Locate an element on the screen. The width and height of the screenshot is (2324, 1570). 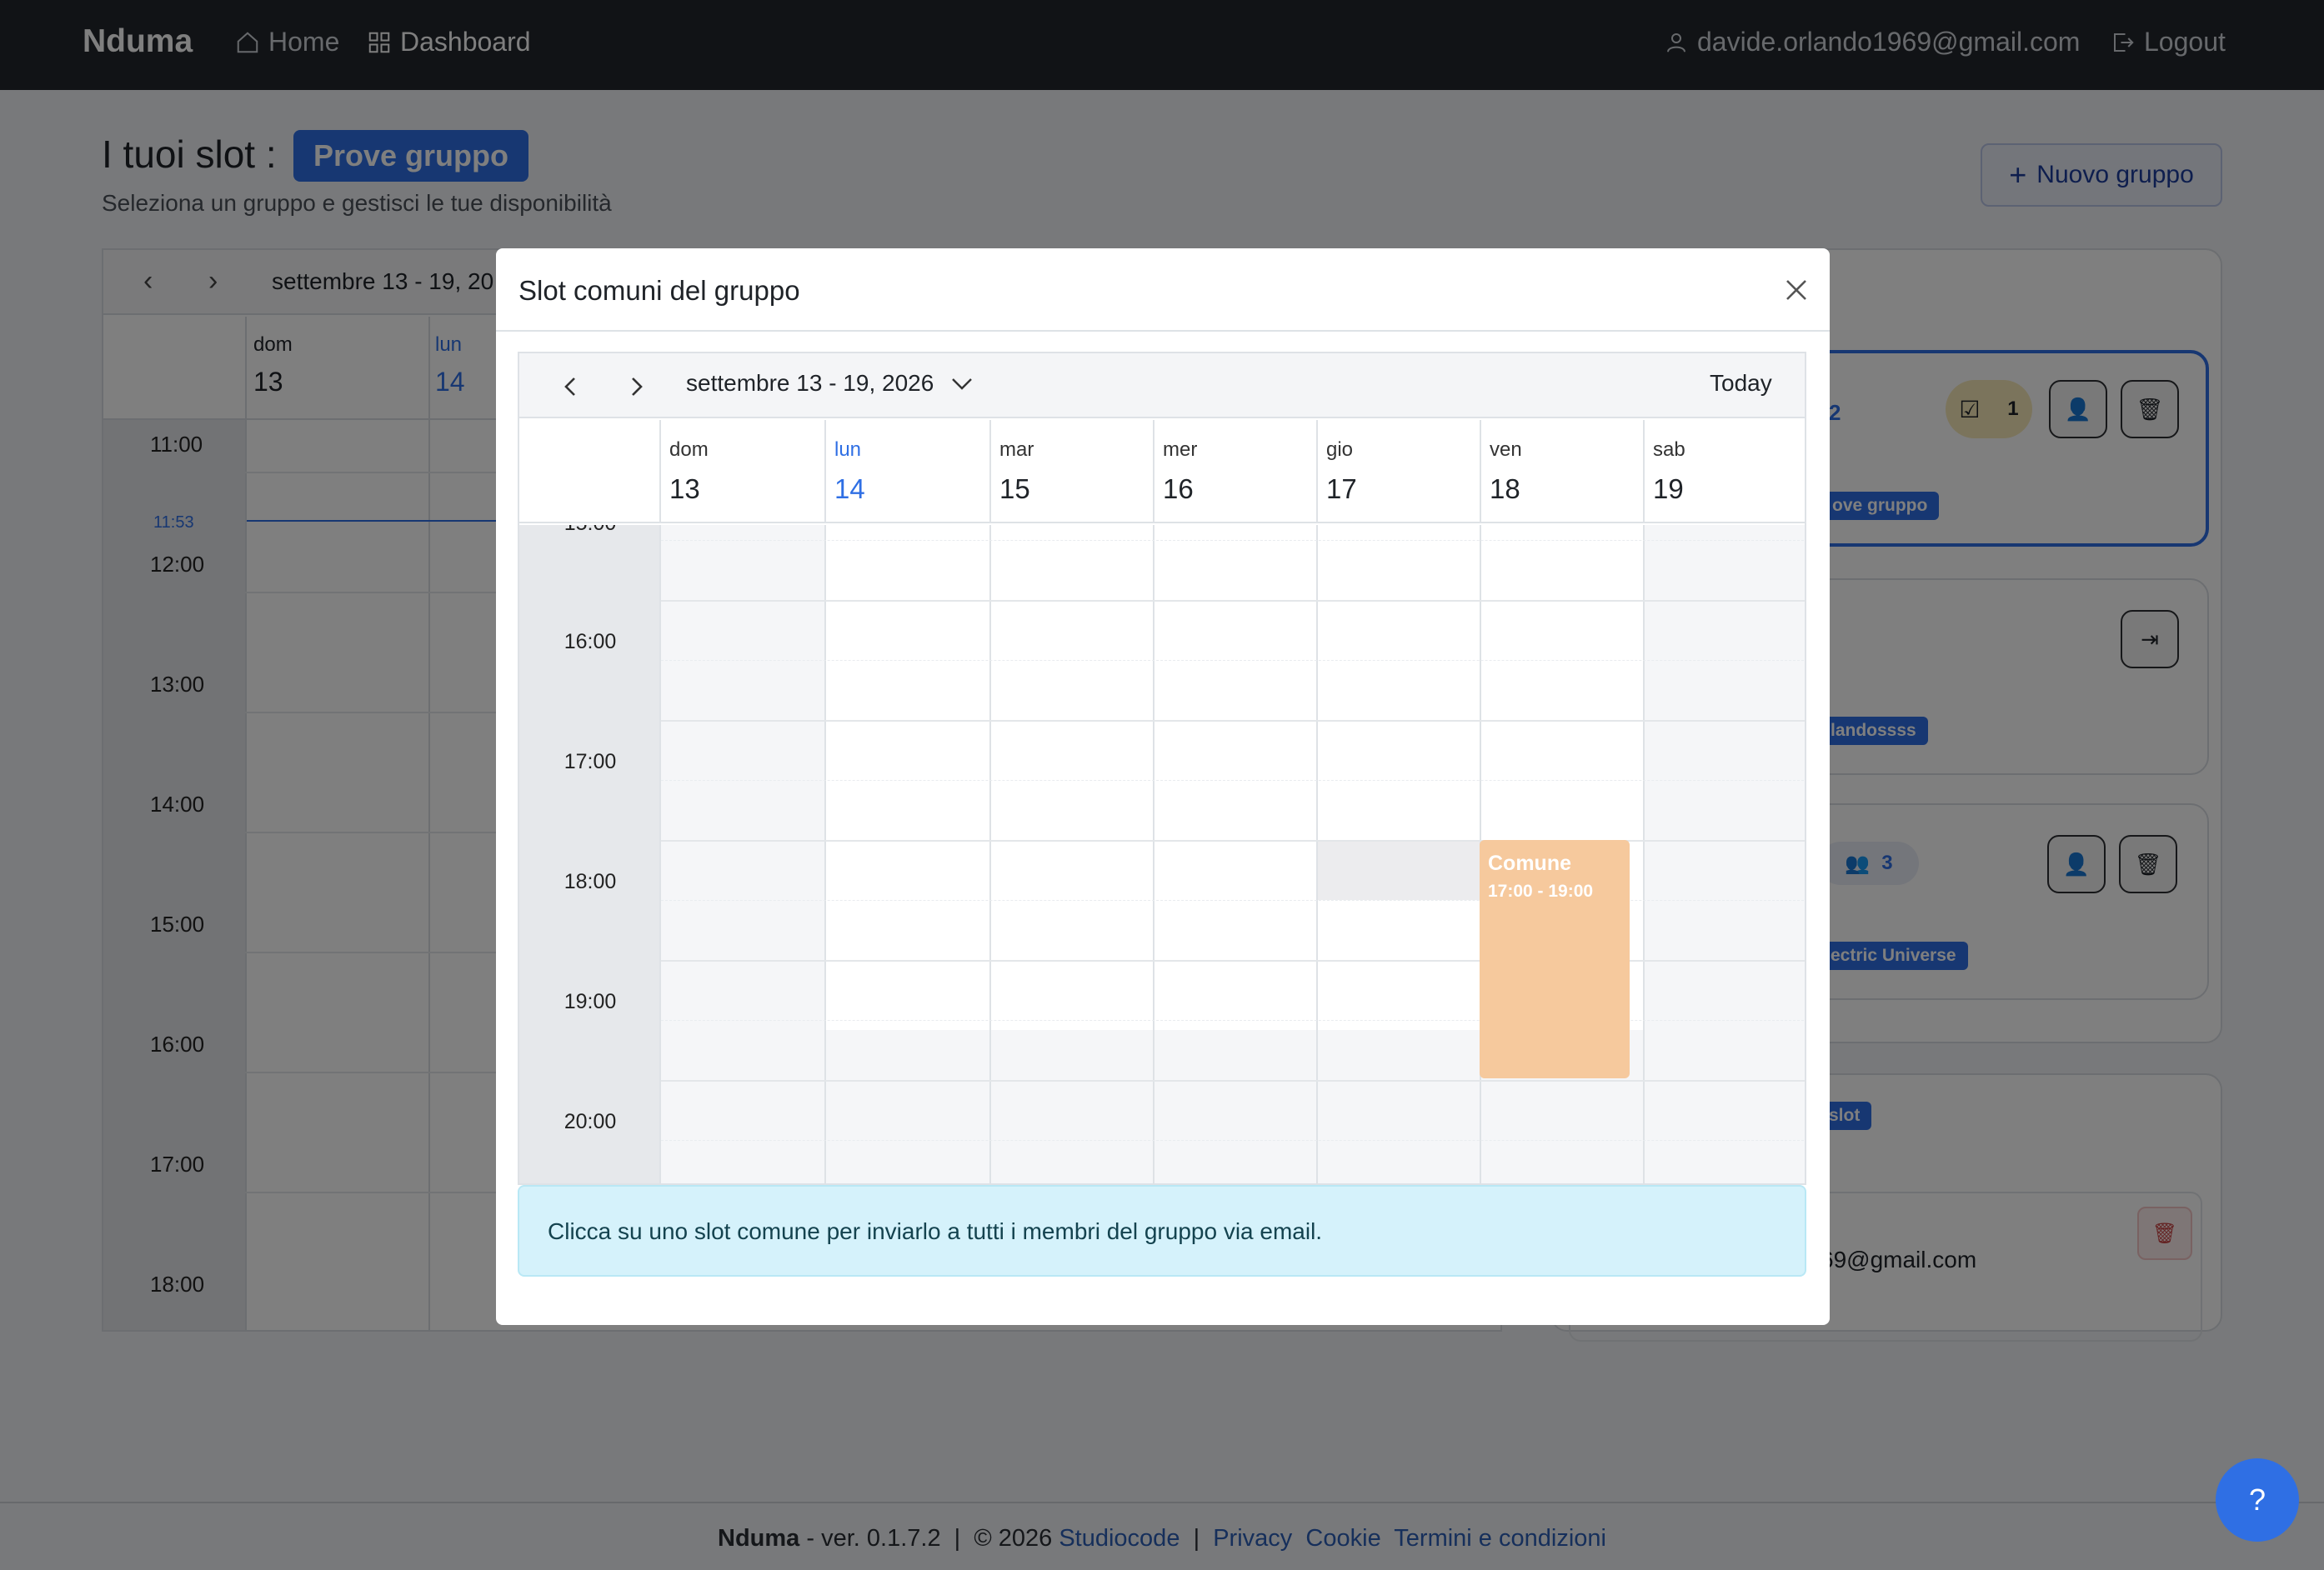
day-number: 16 is located at coordinates (1178, 488).